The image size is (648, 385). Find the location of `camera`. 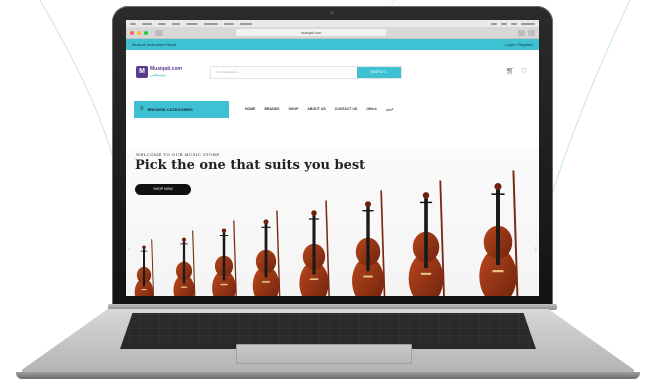

camera is located at coordinates (332, 13).